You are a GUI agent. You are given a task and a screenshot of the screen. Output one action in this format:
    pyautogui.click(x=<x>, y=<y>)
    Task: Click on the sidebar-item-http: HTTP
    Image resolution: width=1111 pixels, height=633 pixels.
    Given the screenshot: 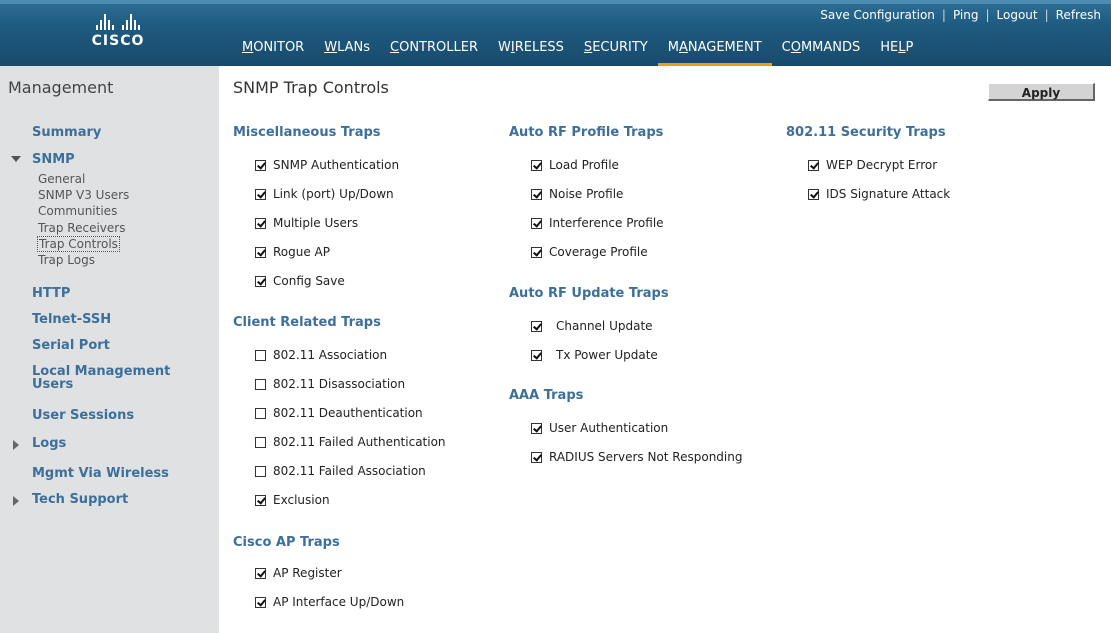 What is the action you would take?
    pyautogui.click(x=51, y=293)
    